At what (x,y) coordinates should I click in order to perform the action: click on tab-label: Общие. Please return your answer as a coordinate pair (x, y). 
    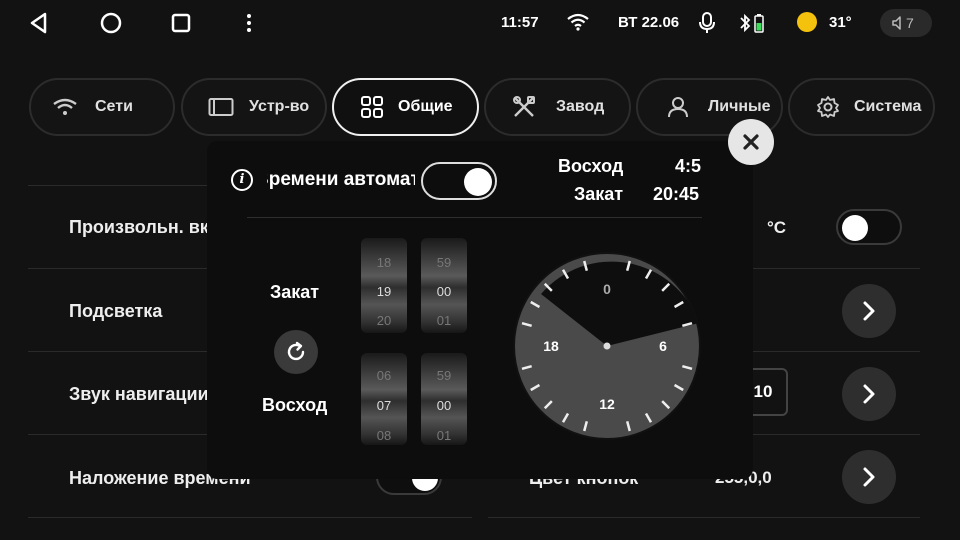
    Looking at the image, I should click on (425, 106).